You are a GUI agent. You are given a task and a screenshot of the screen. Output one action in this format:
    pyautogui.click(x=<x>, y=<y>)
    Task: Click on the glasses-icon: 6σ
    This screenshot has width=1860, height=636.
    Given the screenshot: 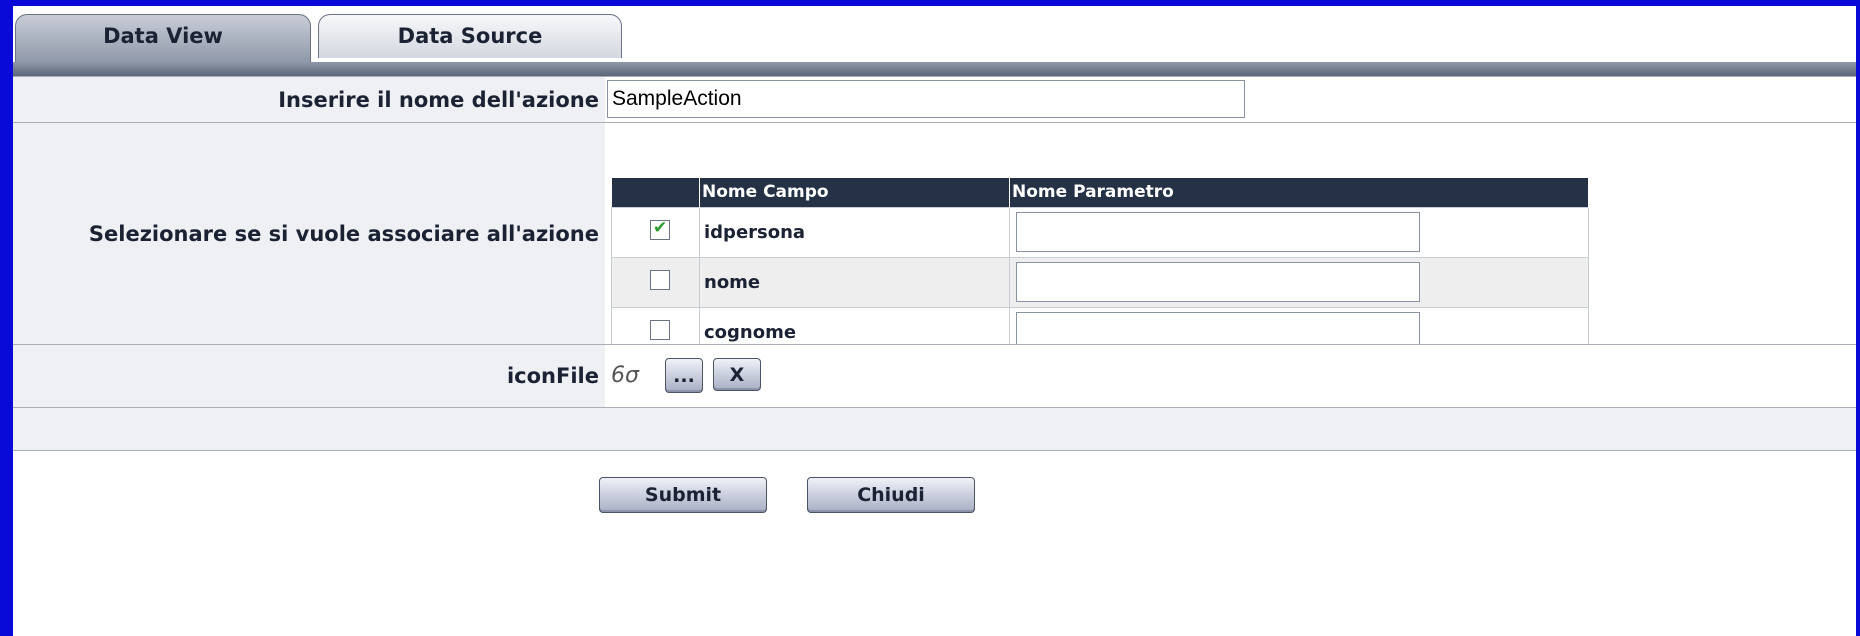 What is the action you would take?
    pyautogui.click(x=625, y=375)
    